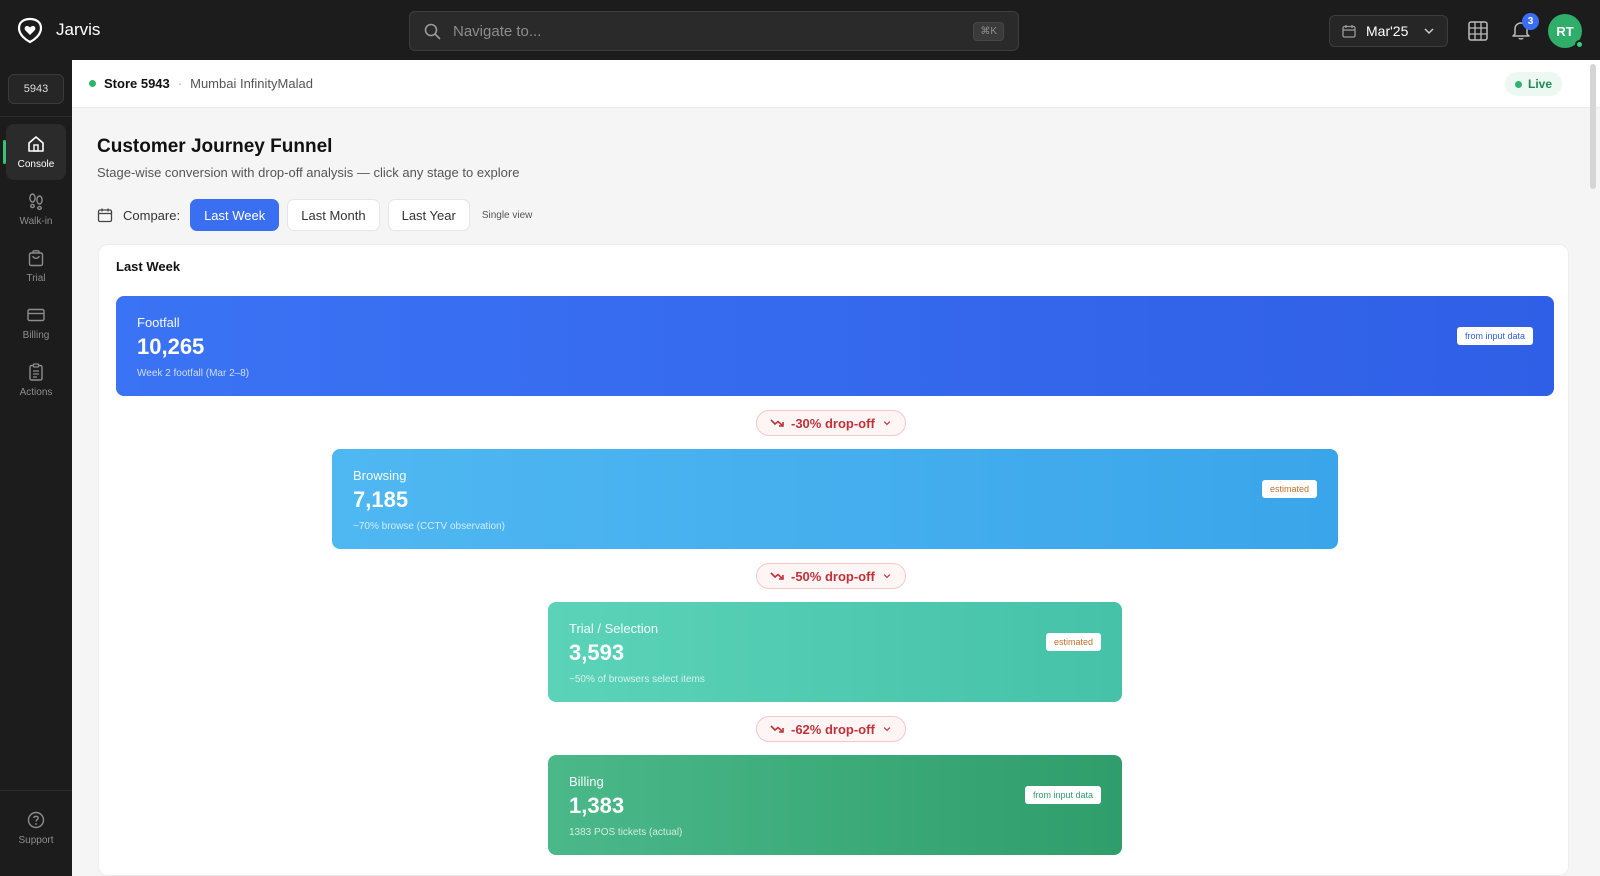 The height and width of the screenshot is (876, 1600). I want to click on period-label: Mar'25, so click(1387, 31).